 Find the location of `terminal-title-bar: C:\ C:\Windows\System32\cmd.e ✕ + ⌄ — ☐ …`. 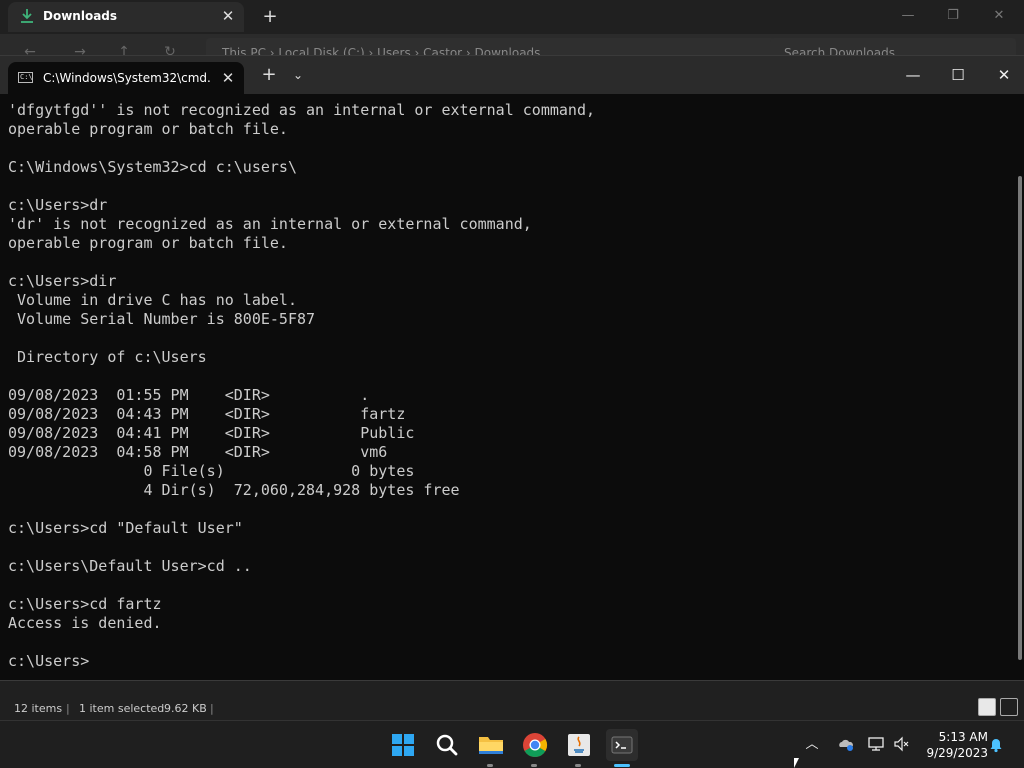

terminal-title-bar: C:\ C:\Windows\System32\cmd.e ✕ + ⌄ — ☐ … is located at coordinates (512, 75).